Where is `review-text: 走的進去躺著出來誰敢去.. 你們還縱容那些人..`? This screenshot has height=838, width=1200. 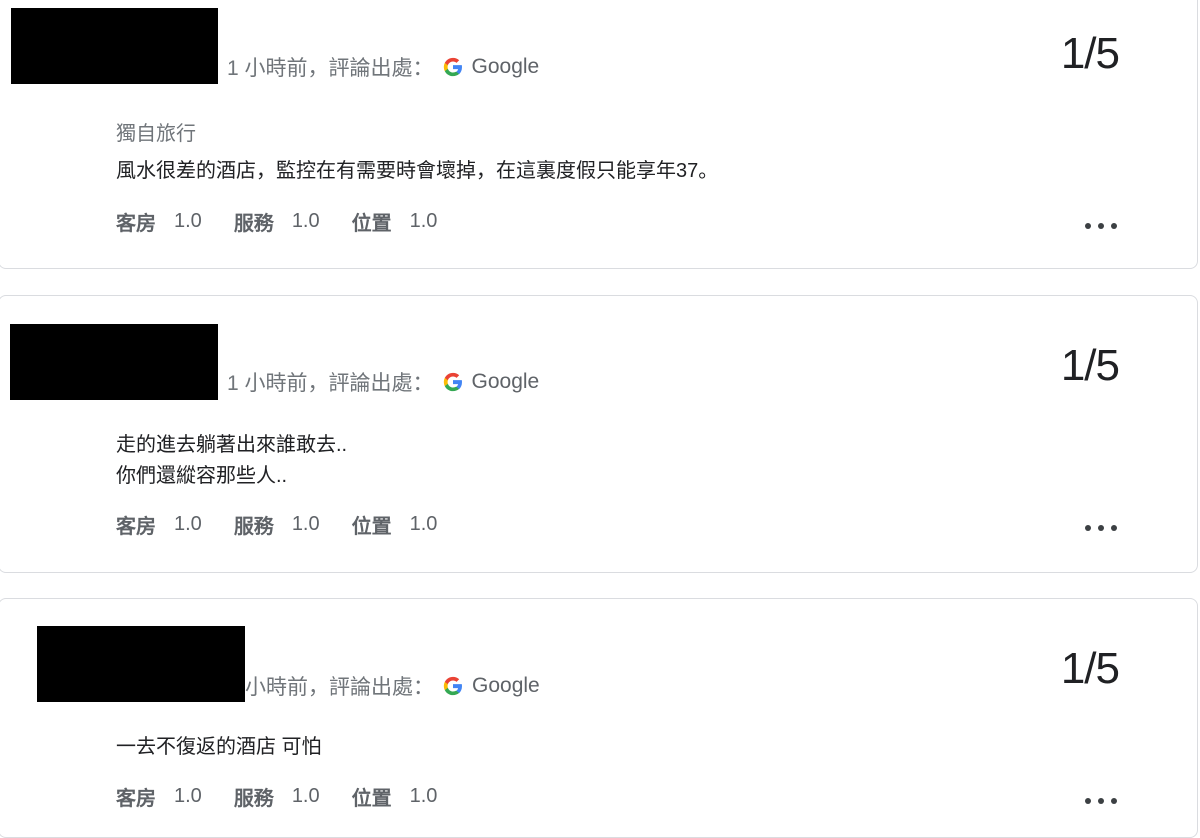 review-text: 走的進去躺著出來誰敢去.. 你們還縱容那些人.. is located at coordinates (232, 460).